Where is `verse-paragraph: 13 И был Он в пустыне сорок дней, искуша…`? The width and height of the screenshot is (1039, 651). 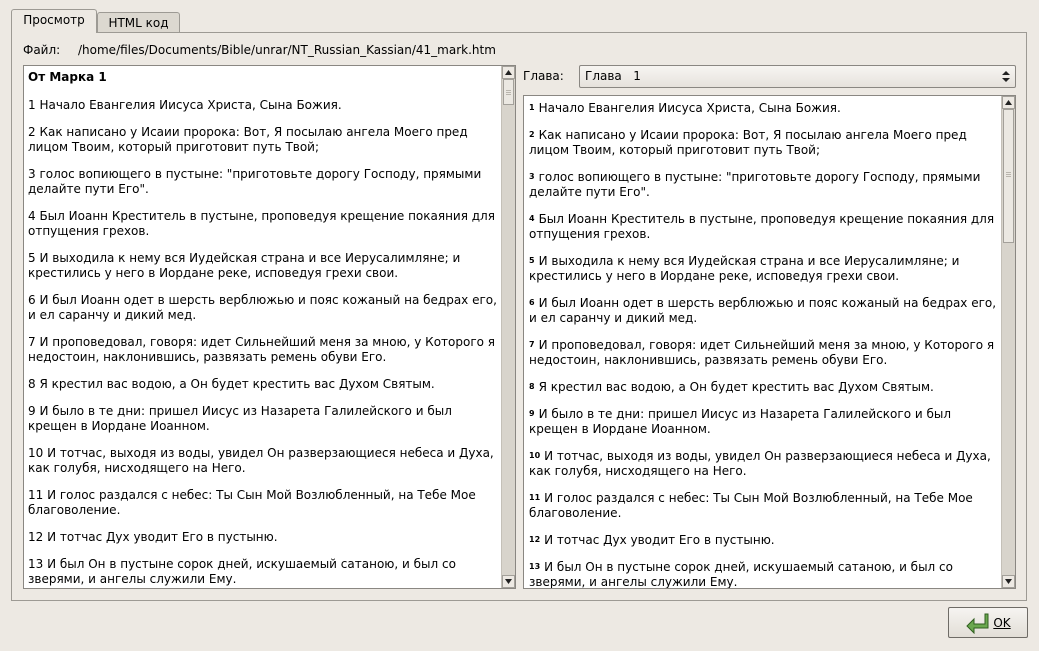
verse-paragraph: 13 И был Он в пустыне сорок дней, искуша… is located at coordinates (242, 571).